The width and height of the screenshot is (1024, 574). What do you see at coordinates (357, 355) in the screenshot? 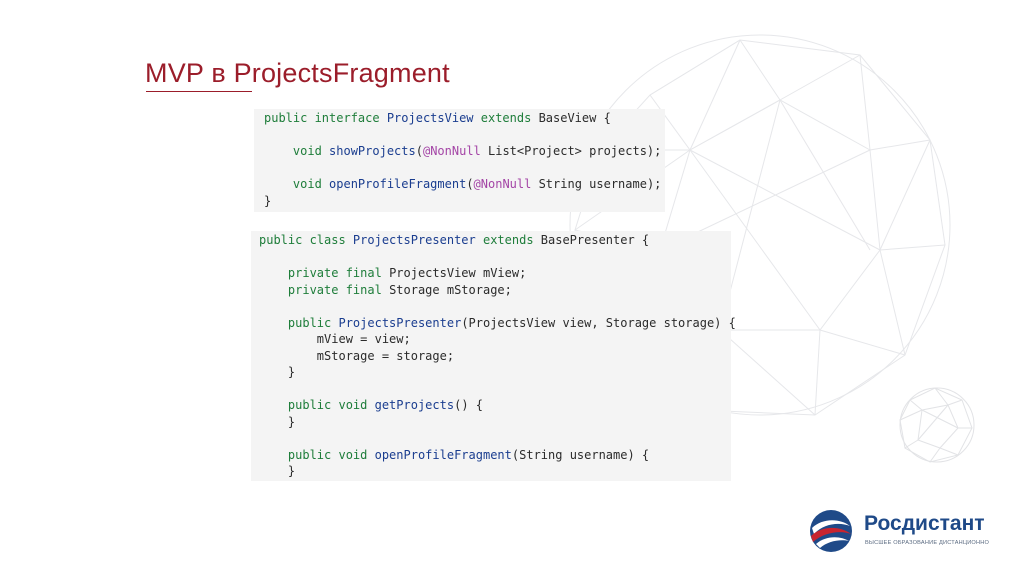
I see `code-token: mStorage = storage;` at bounding box center [357, 355].